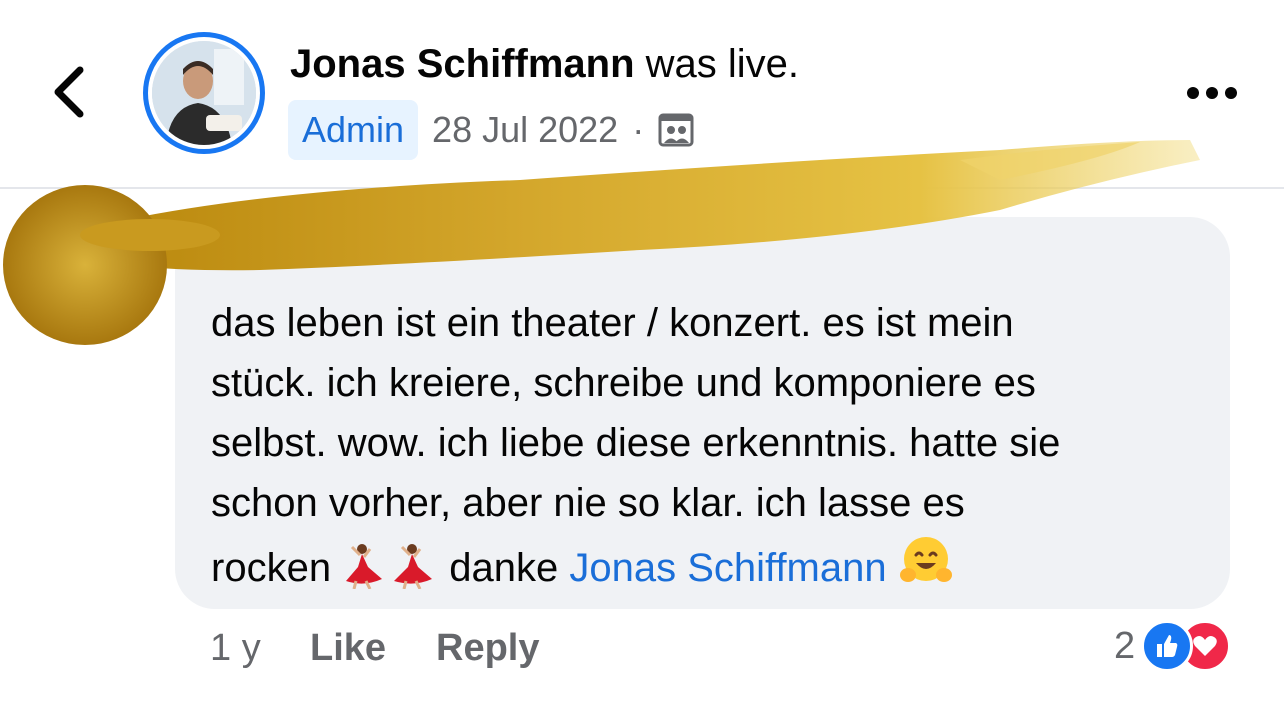  I want to click on comment-timestamp: 1 y, so click(235, 648).